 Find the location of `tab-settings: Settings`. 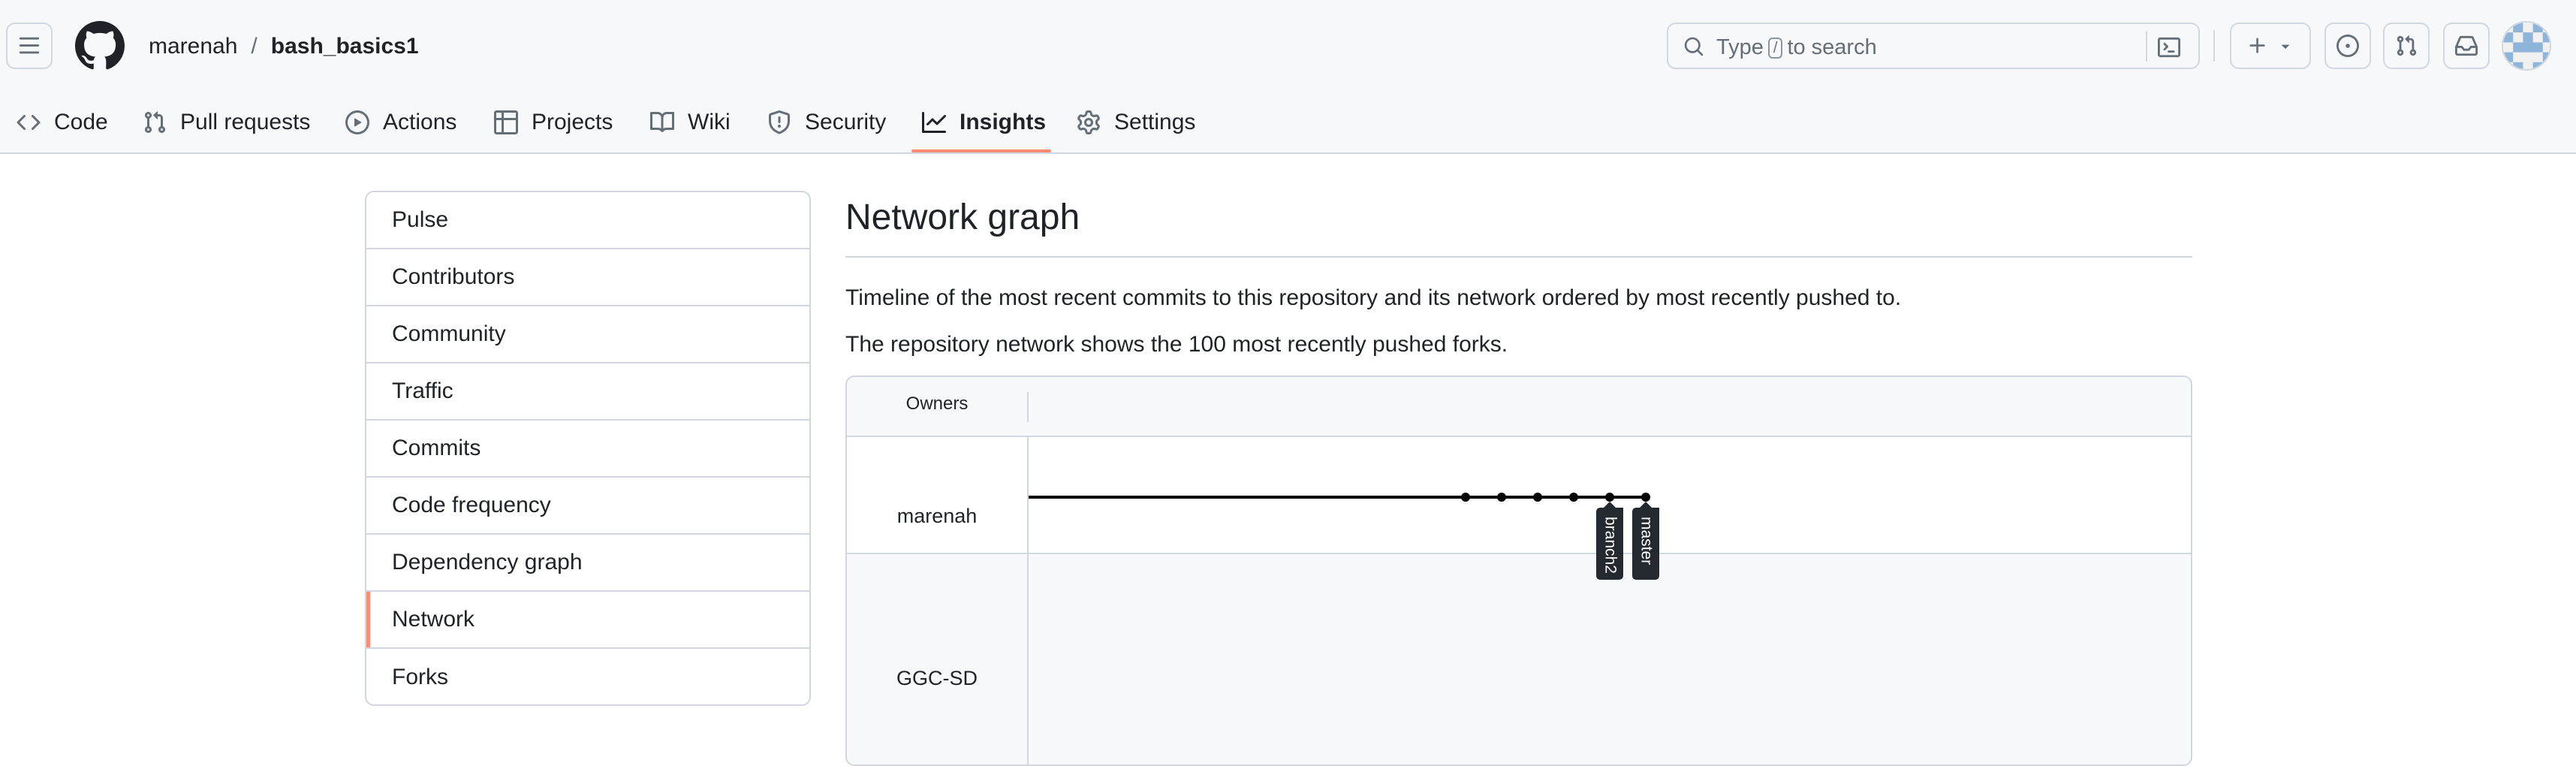

tab-settings: Settings is located at coordinates (1136, 122).